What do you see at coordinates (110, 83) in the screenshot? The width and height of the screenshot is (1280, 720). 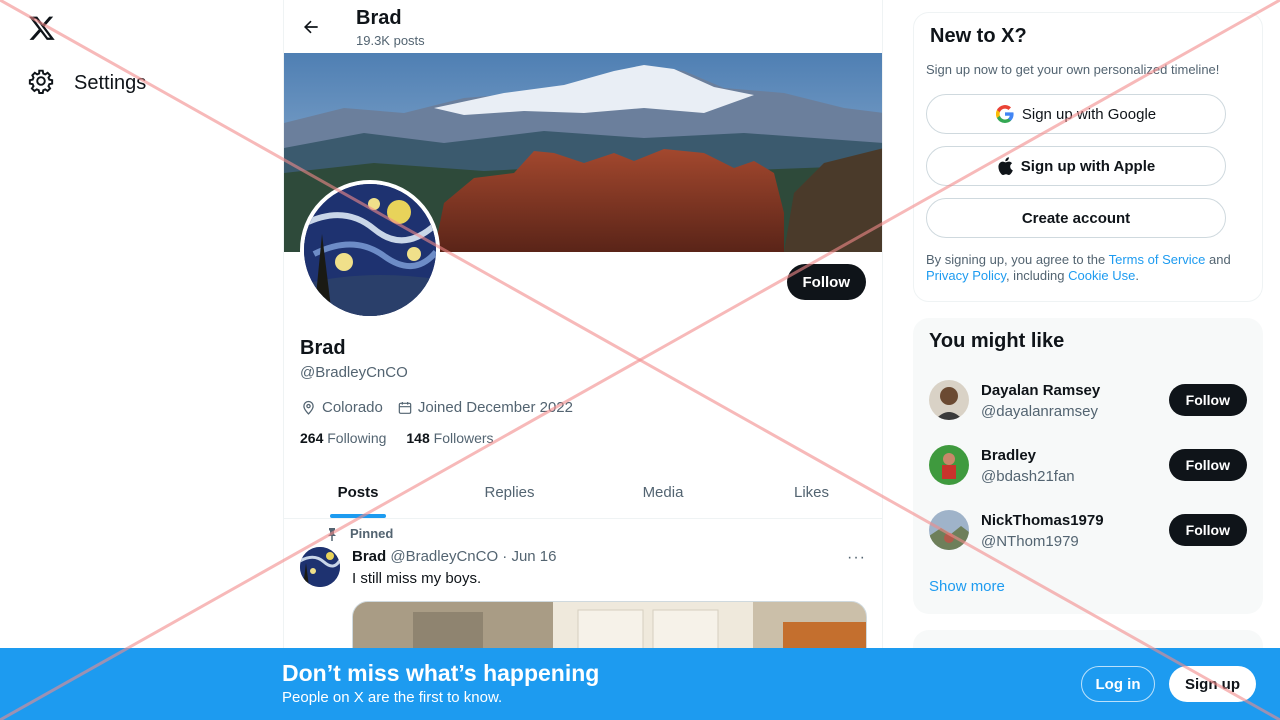 I see `nav-settings-label: Settings` at bounding box center [110, 83].